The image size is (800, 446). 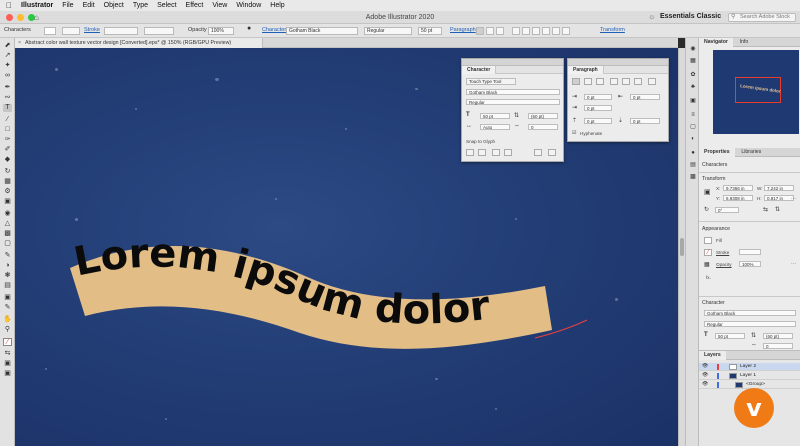 What do you see at coordinates (756, 92) in the screenshot?
I see `navigator-thumbnail: Lorem ipsum dolor` at bounding box center [756, 92].